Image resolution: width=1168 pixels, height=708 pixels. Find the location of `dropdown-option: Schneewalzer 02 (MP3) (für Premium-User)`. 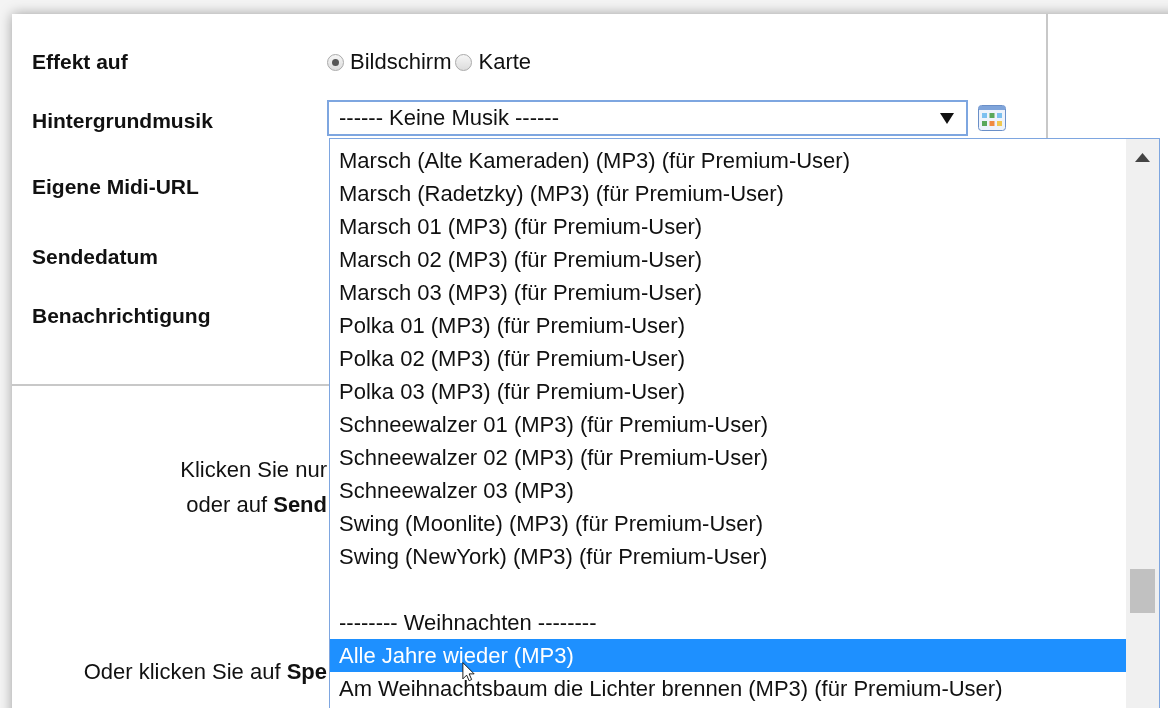

dropdown-option: Schneewalzer 02 (MP3) (für Premium-User) is located at coordinates (728, 457).